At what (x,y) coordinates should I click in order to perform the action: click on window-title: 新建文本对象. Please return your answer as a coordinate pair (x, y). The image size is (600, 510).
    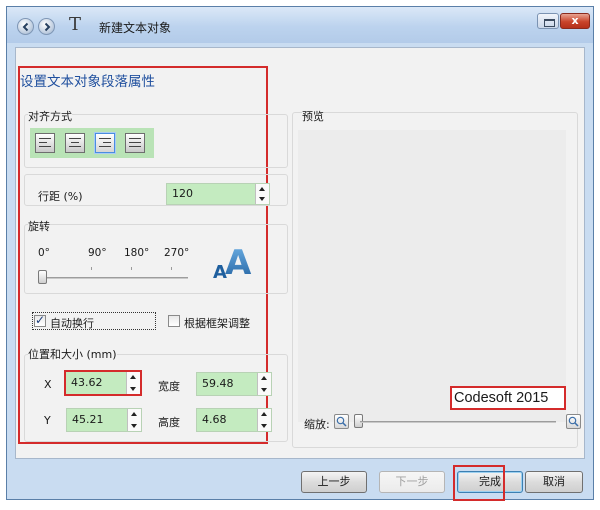
    Looking at the image, I should click on (135, 28).